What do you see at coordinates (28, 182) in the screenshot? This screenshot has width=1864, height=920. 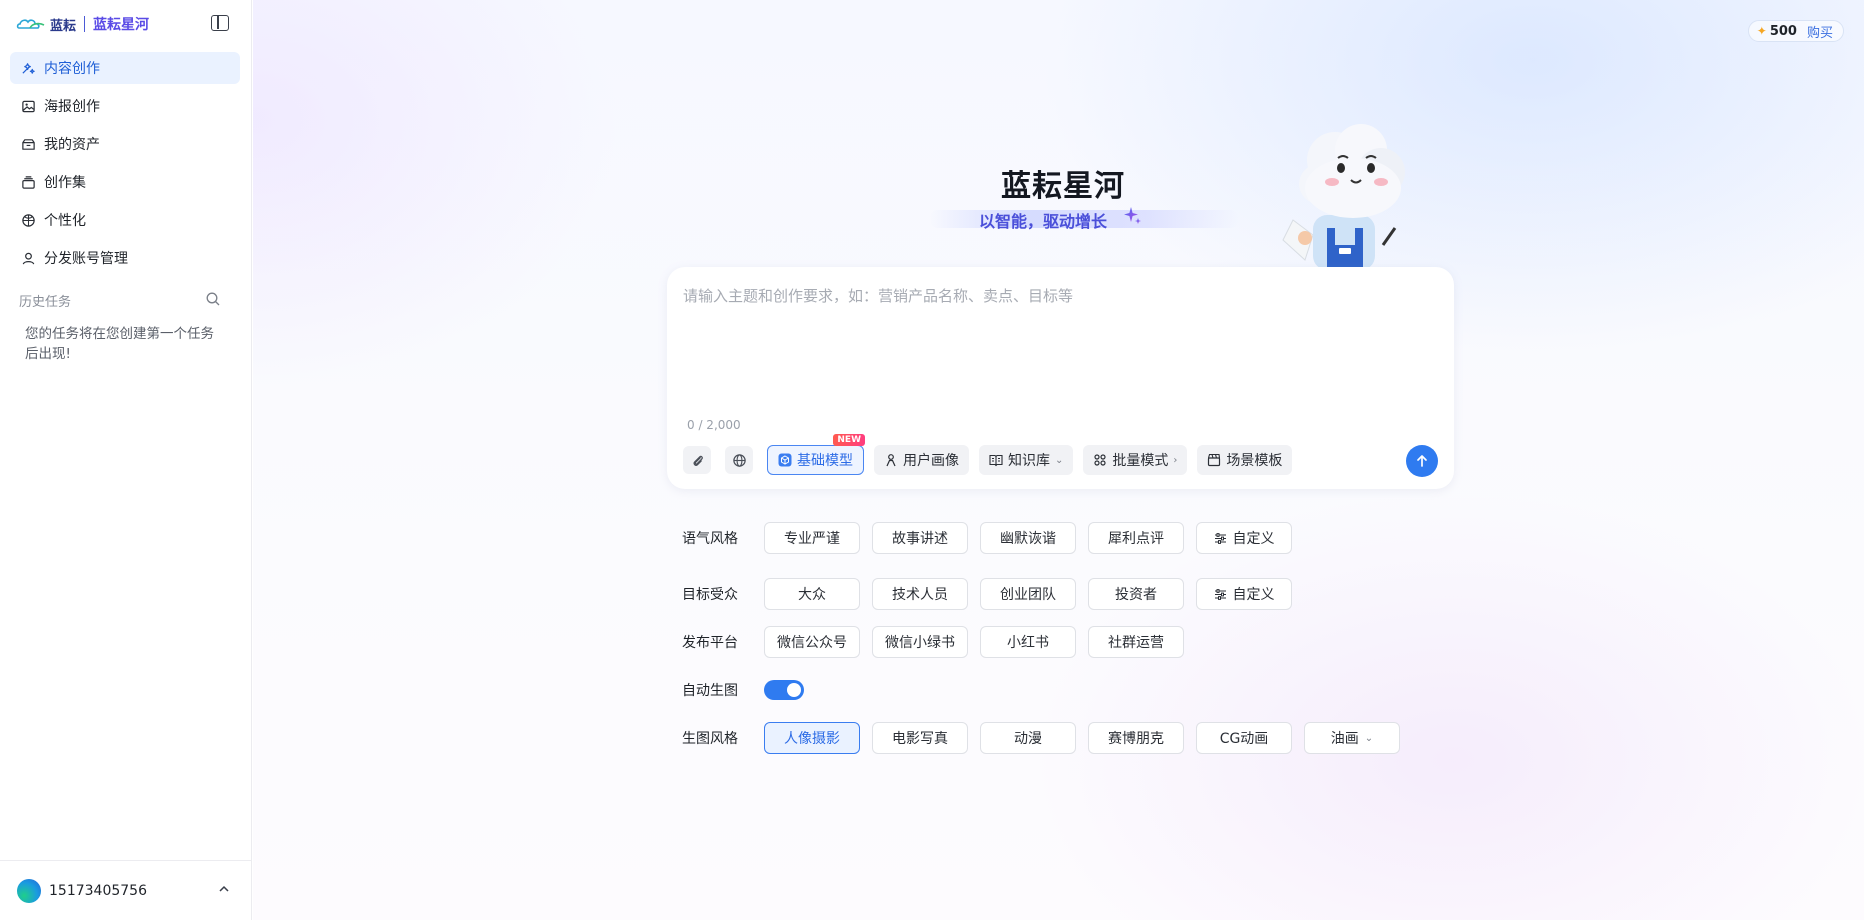 I see `collection-icon` at bounding box center [28, 182].